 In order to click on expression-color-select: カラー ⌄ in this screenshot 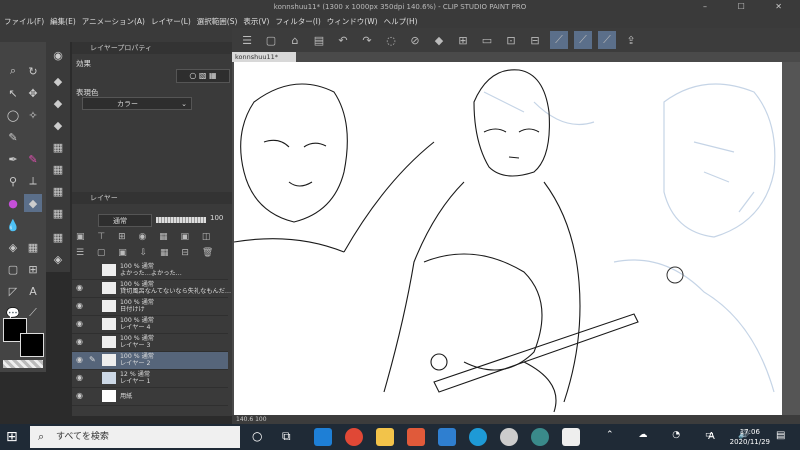, I will do `click(137, 103)`.